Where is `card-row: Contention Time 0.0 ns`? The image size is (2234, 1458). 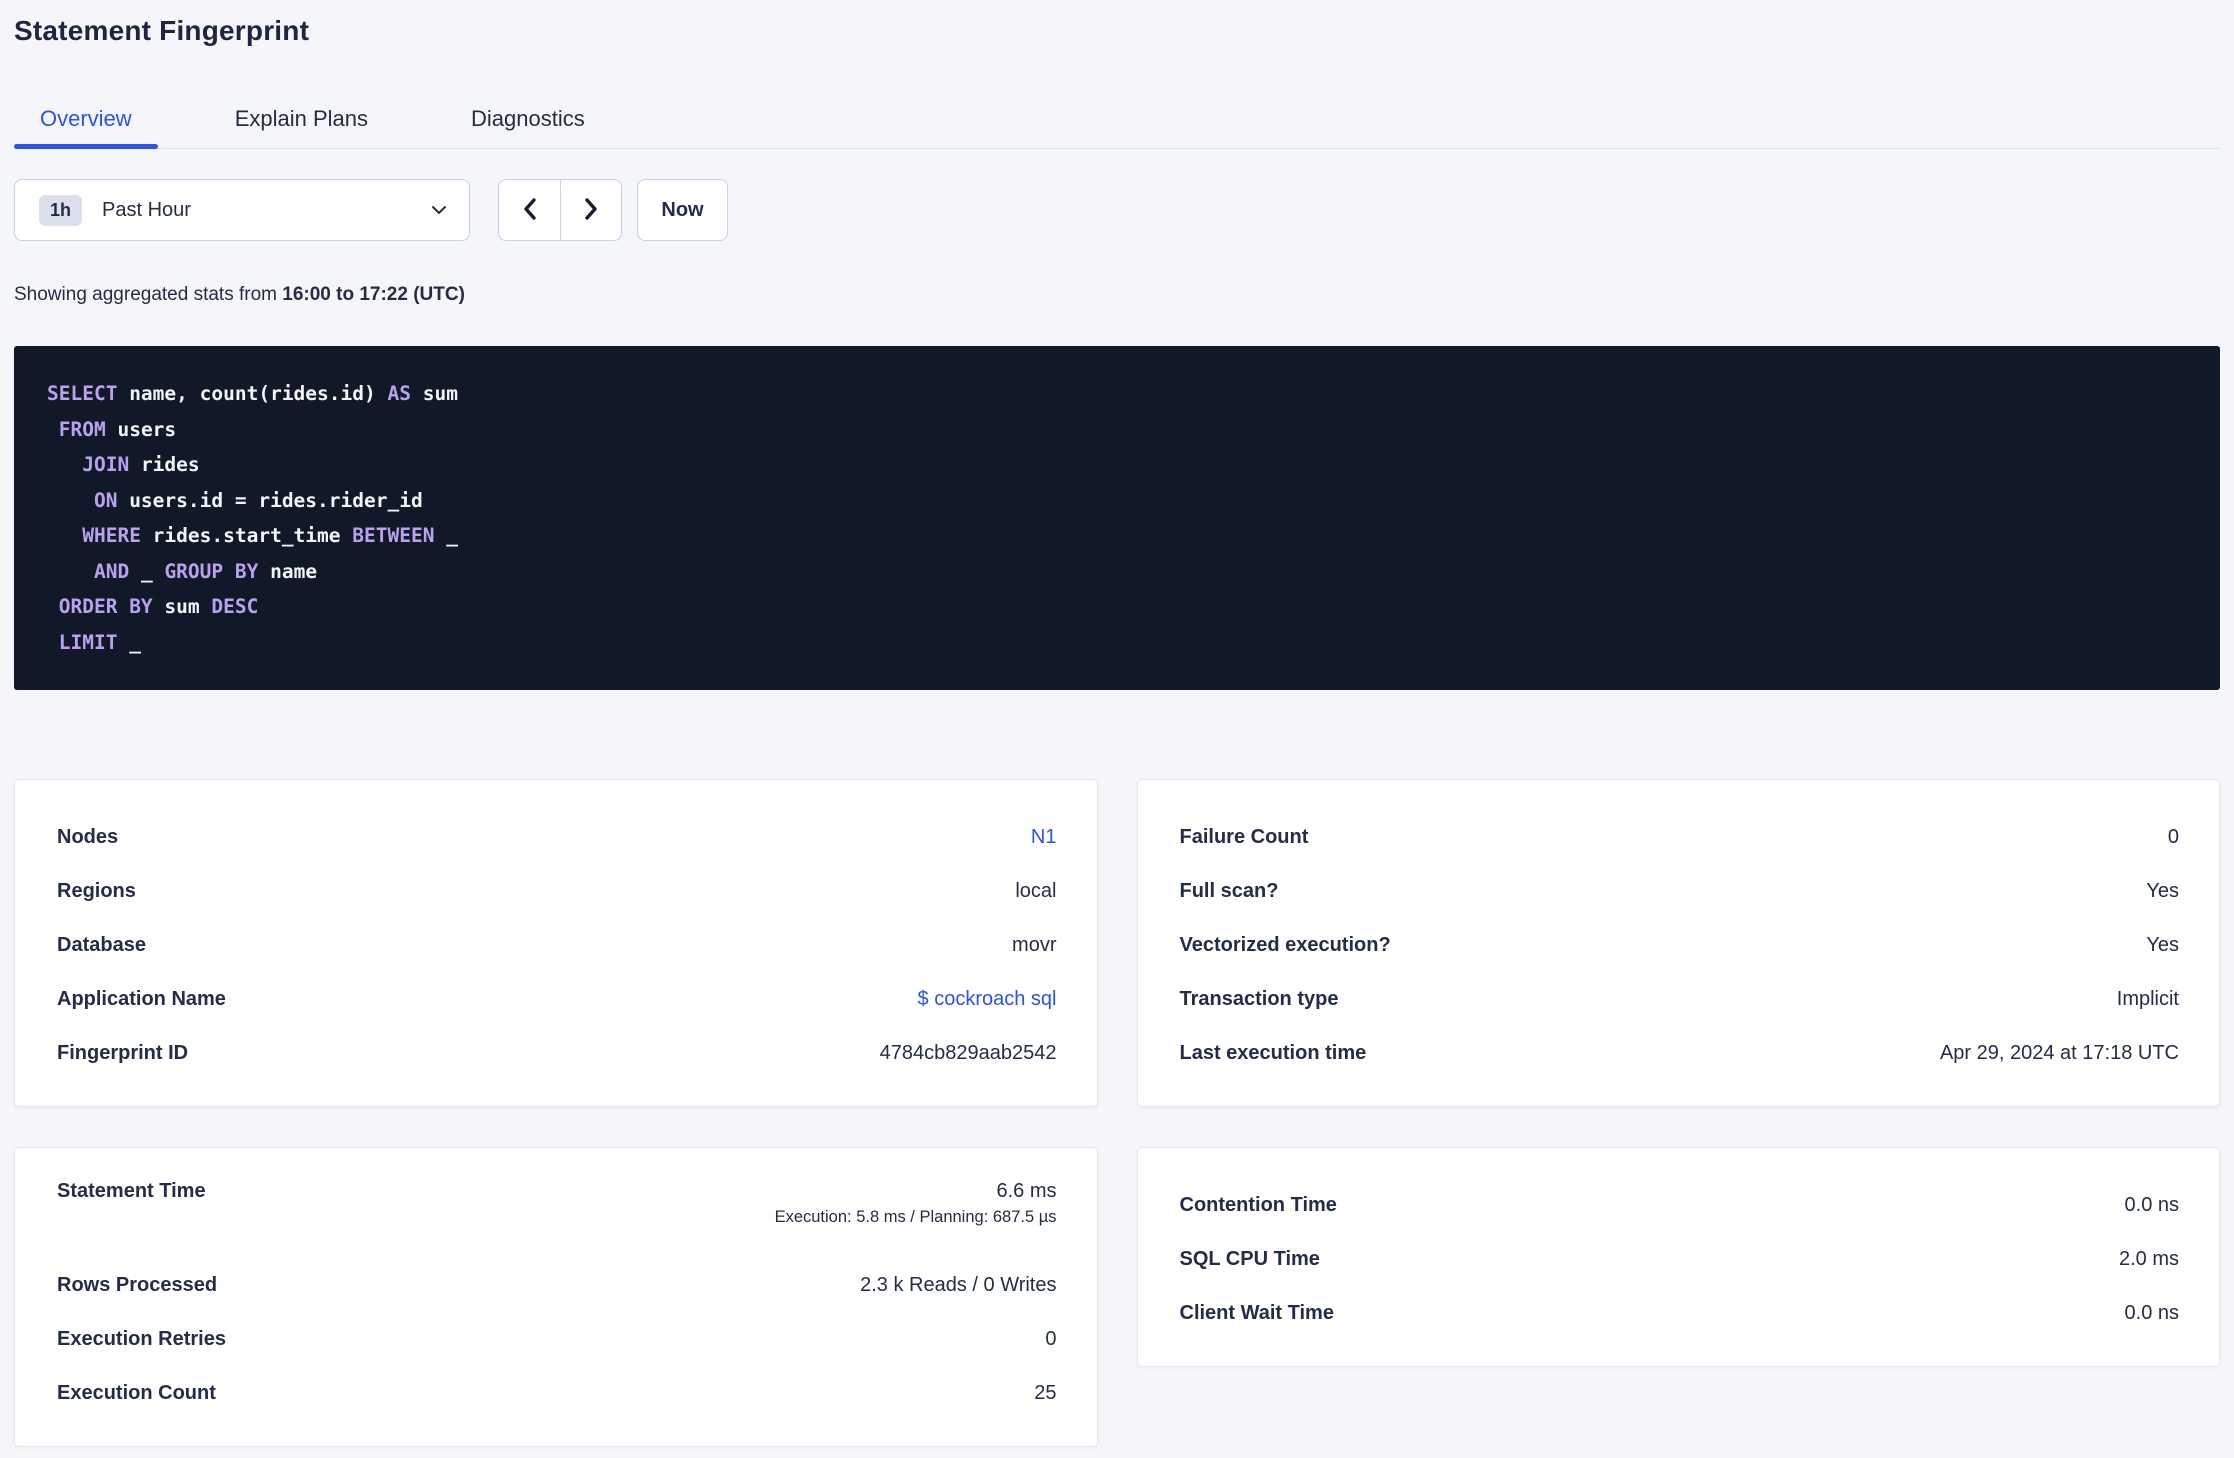 card-row: Contention Time 0.0 ns is located at coordinates (1680, 1205).